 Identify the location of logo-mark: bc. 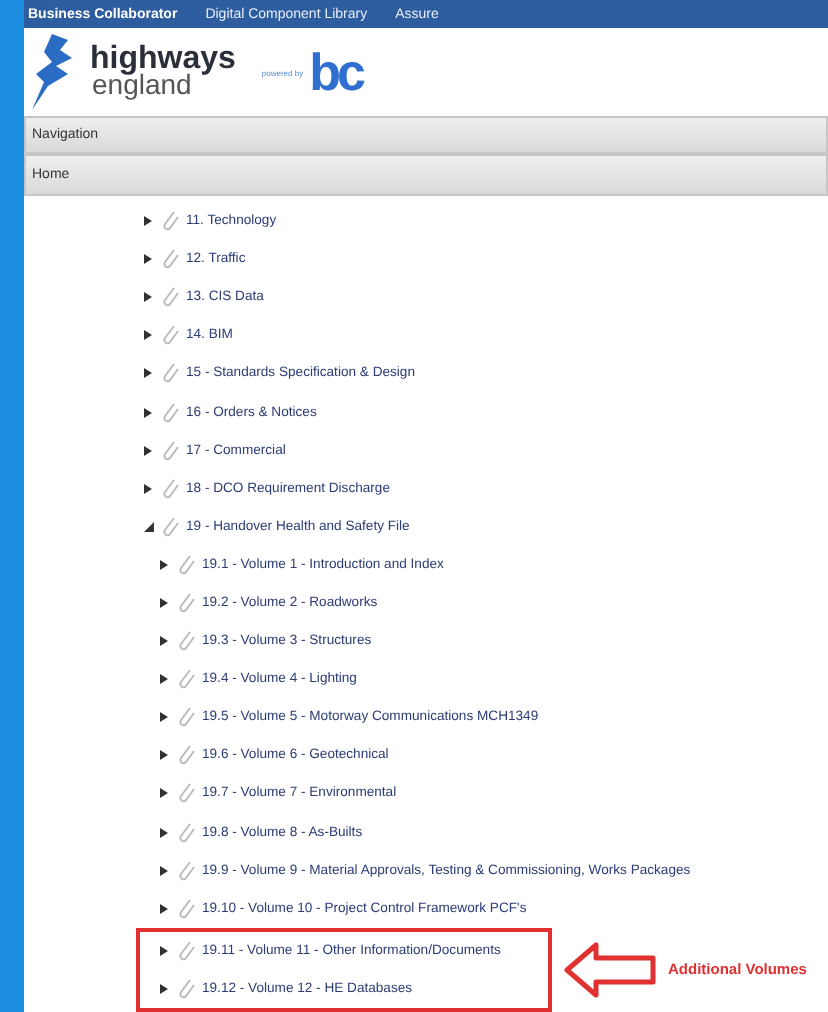
(335, 72).